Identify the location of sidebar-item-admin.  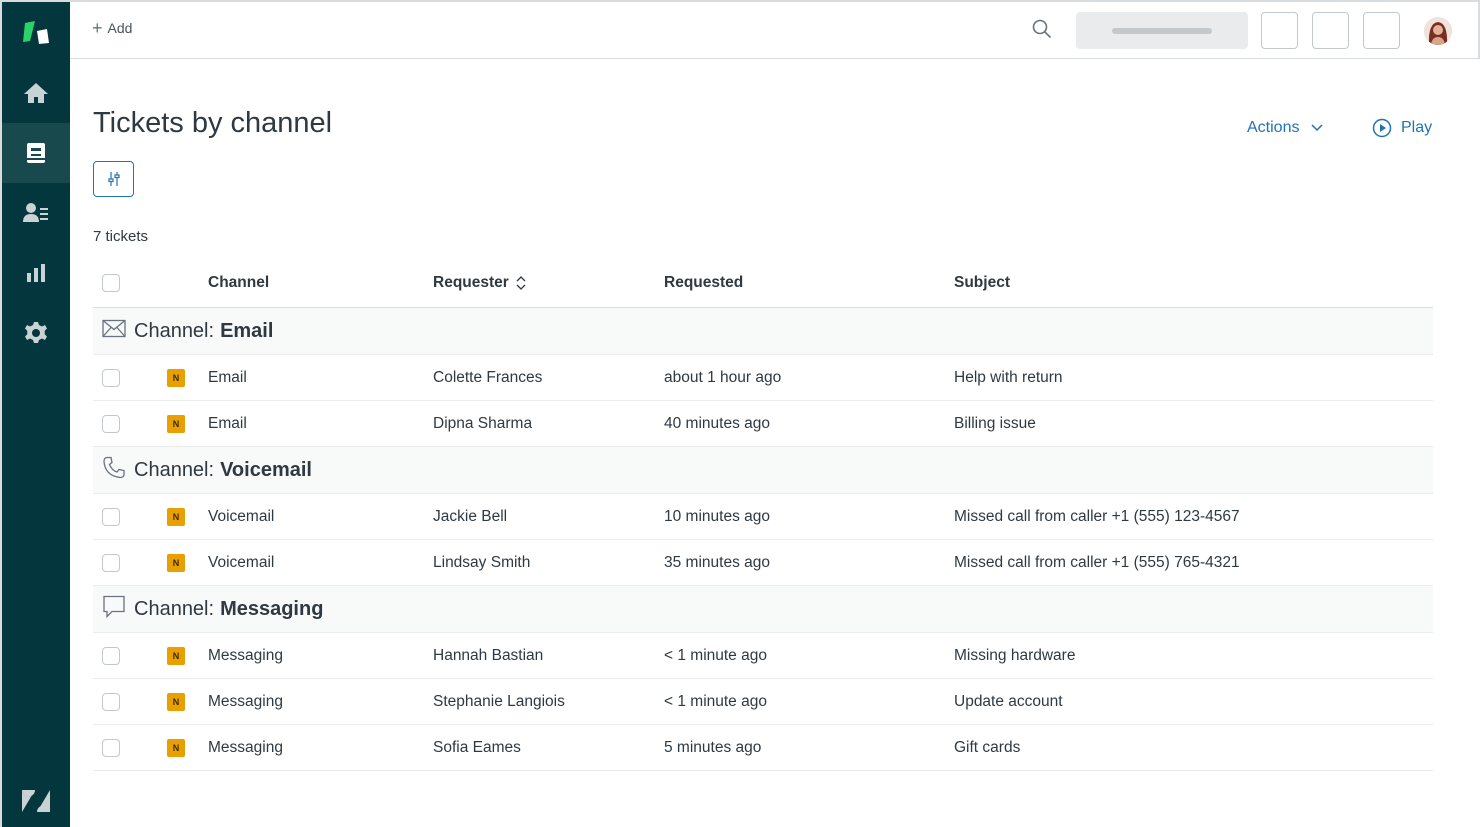
(36, 333).